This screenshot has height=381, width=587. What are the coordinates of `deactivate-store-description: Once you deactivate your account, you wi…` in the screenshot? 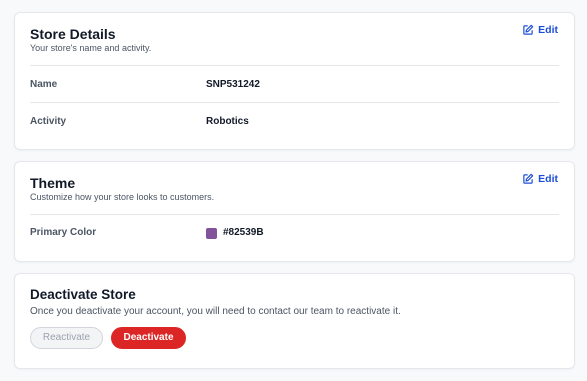 It's located at (215, 311).